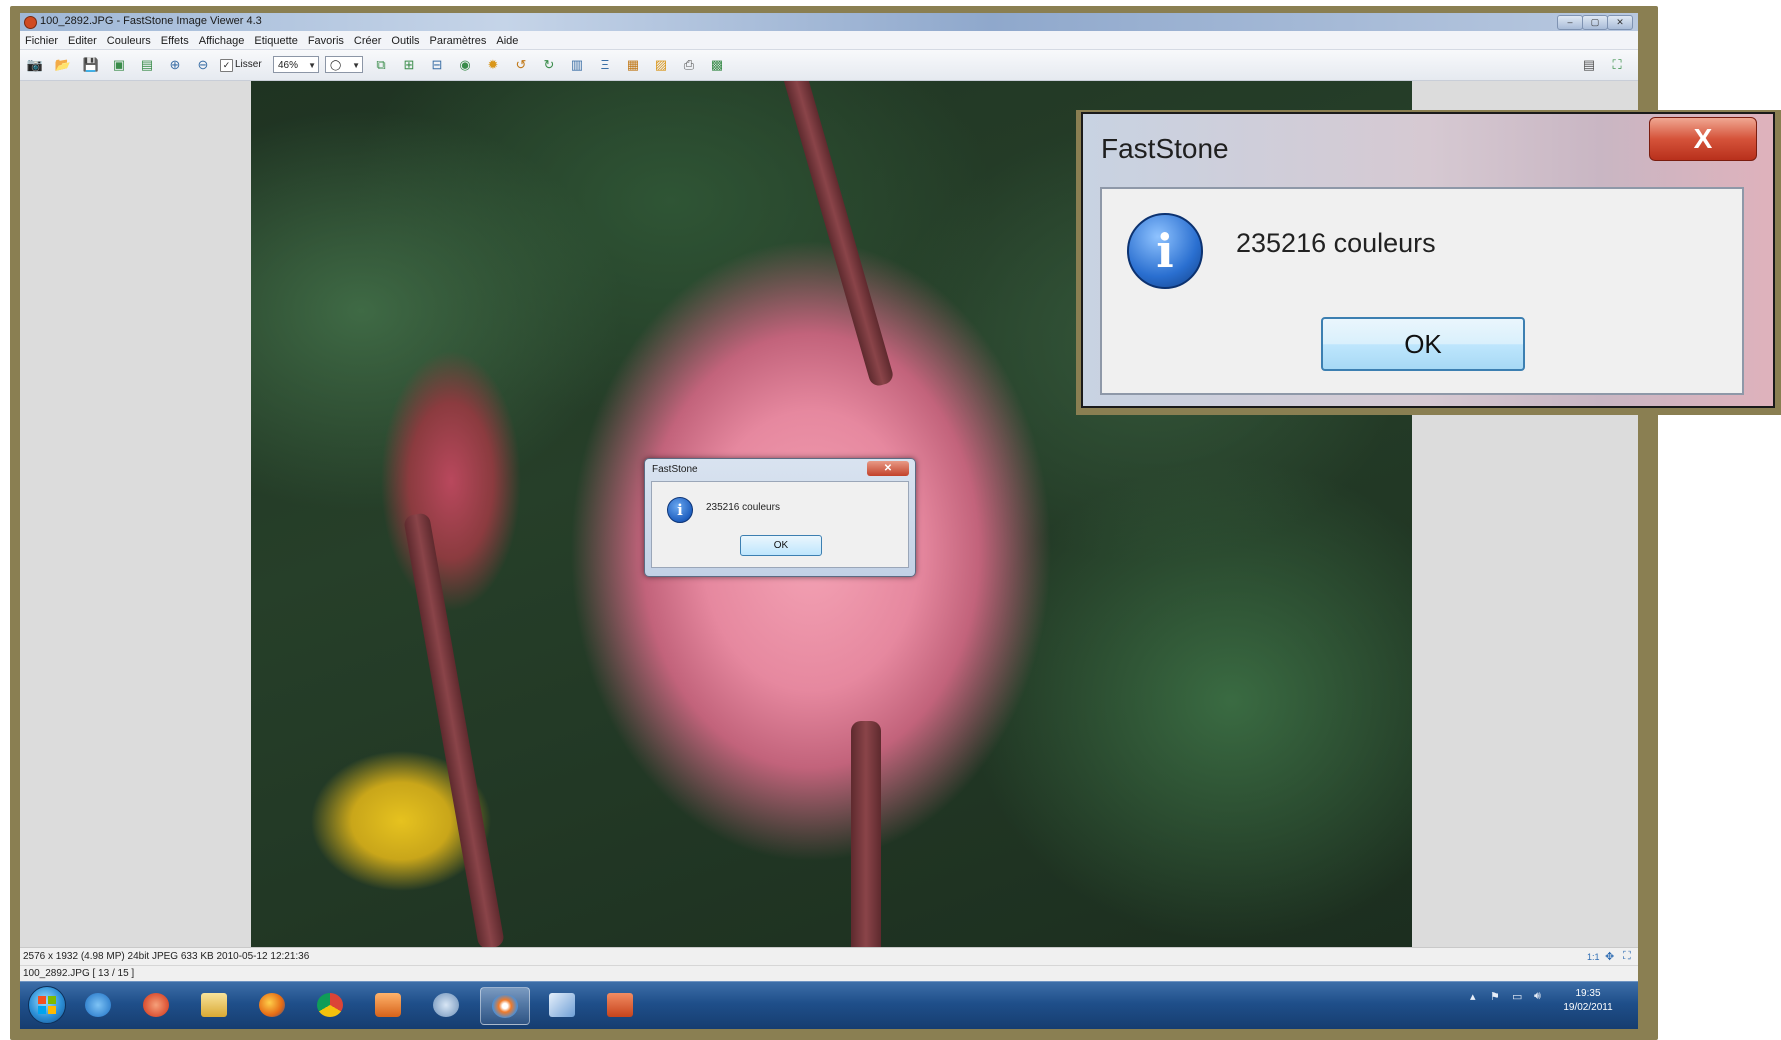 Image resolution: width=1781 pixels, height=1040 pixels. I want to click on shape-value: ◯, so click(336, 65).